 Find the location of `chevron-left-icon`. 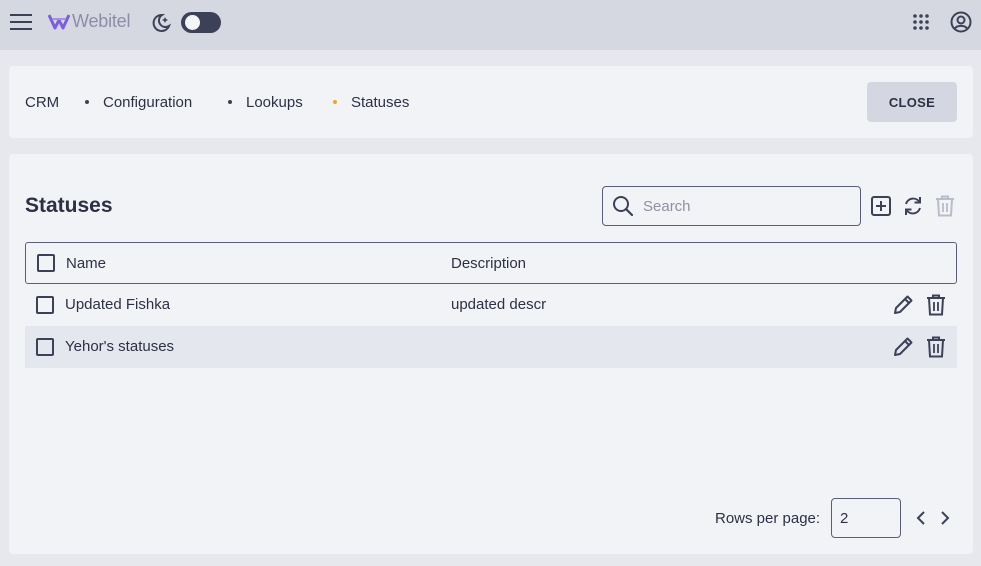

chevron-left-icon is located at coordinates (921, 518).